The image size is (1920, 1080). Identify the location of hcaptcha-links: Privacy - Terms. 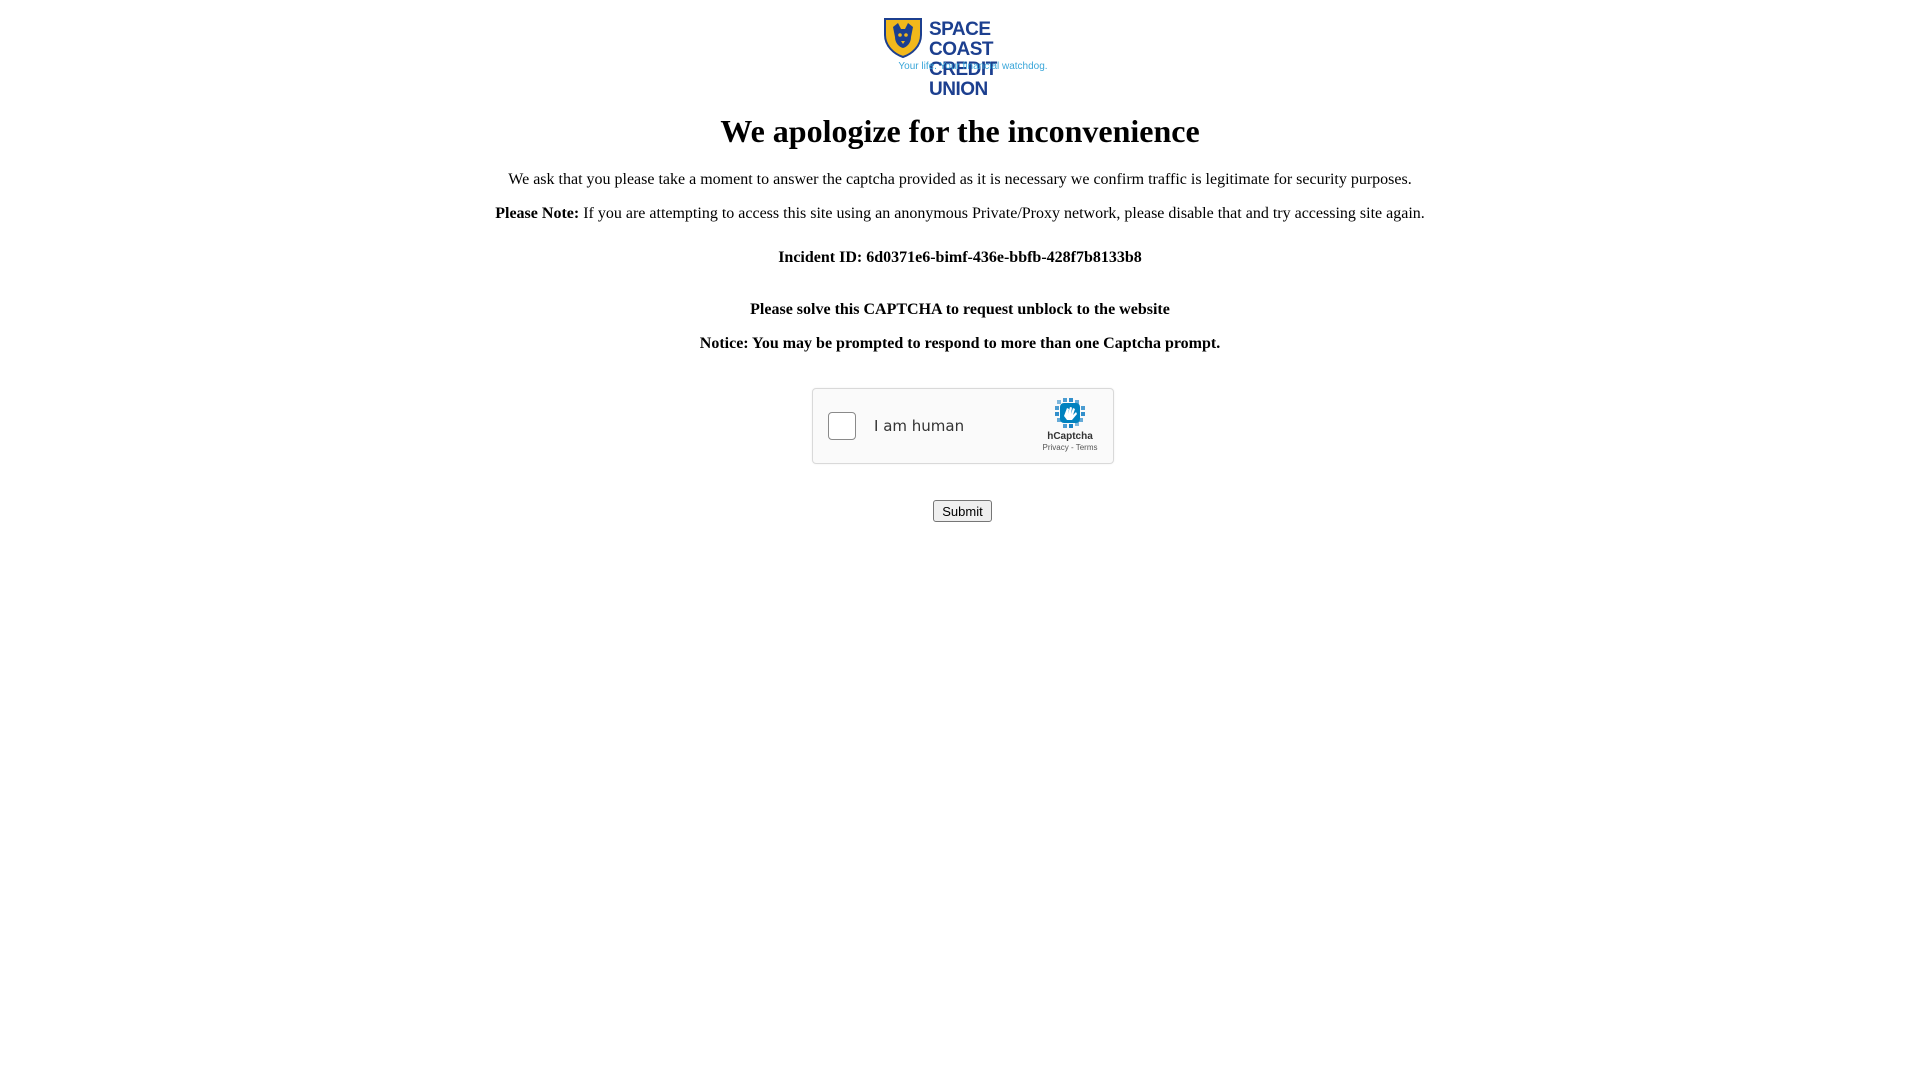
(1070, 447).